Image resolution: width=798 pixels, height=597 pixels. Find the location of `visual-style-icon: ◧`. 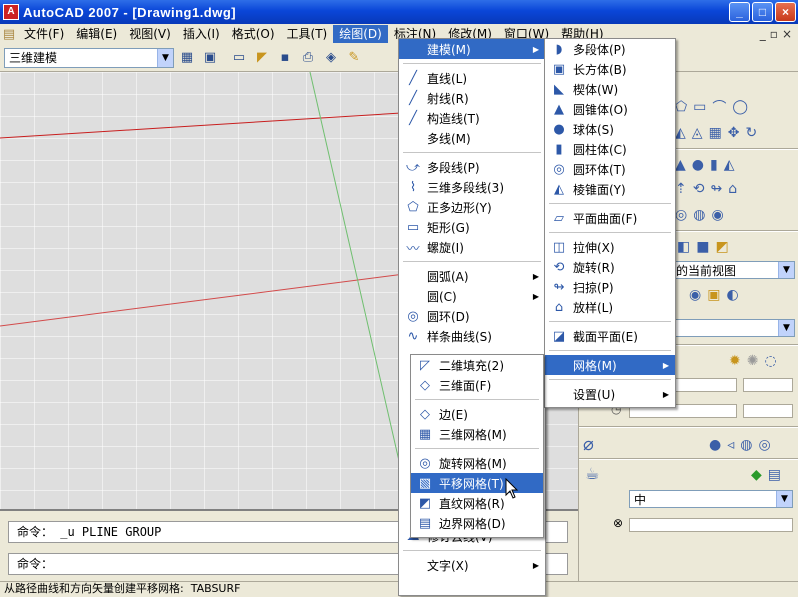

visual-style-icon: ◧ is located at coordinates (683, 247).